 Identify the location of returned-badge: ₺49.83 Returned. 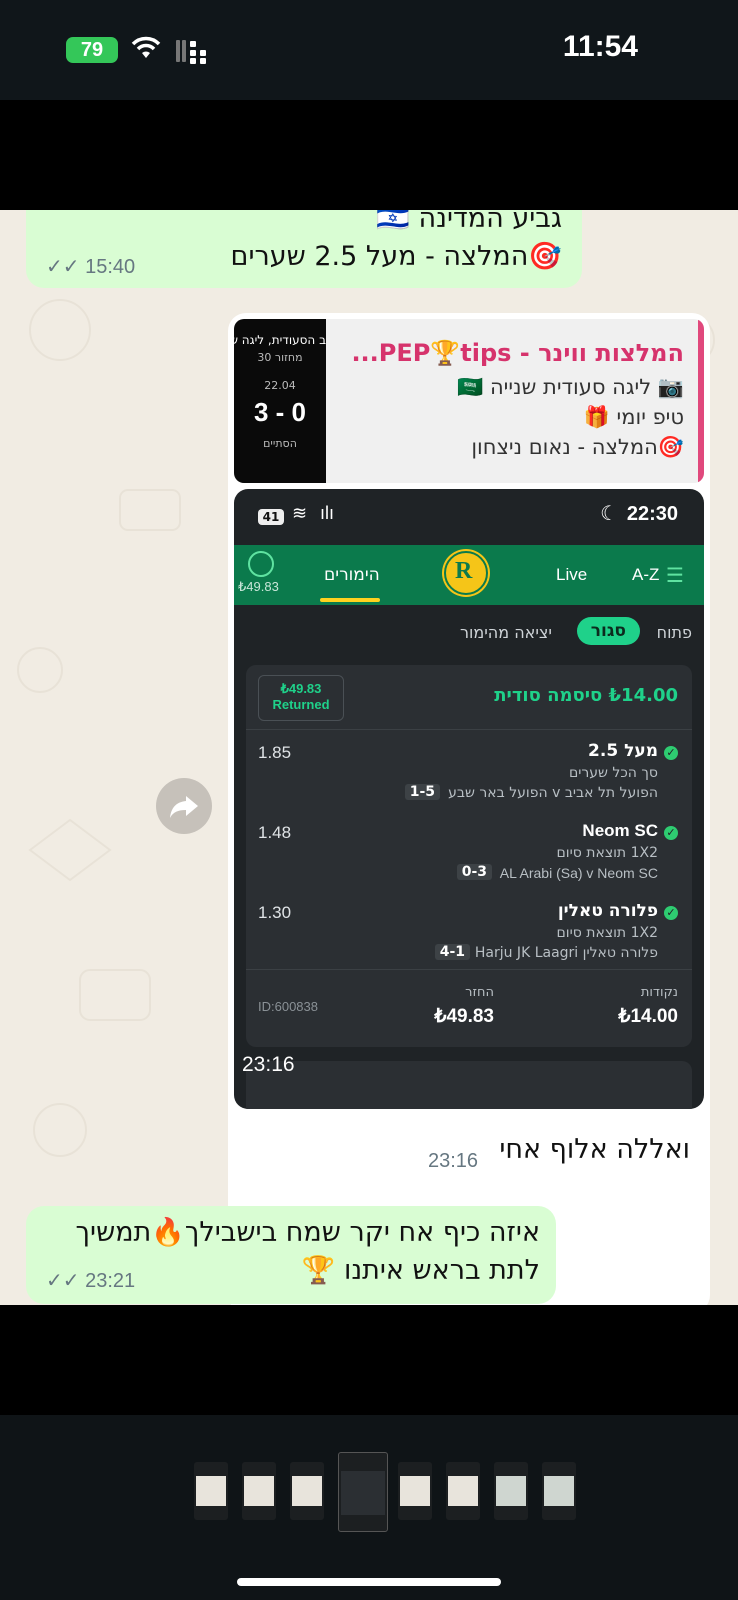
(301, 698).